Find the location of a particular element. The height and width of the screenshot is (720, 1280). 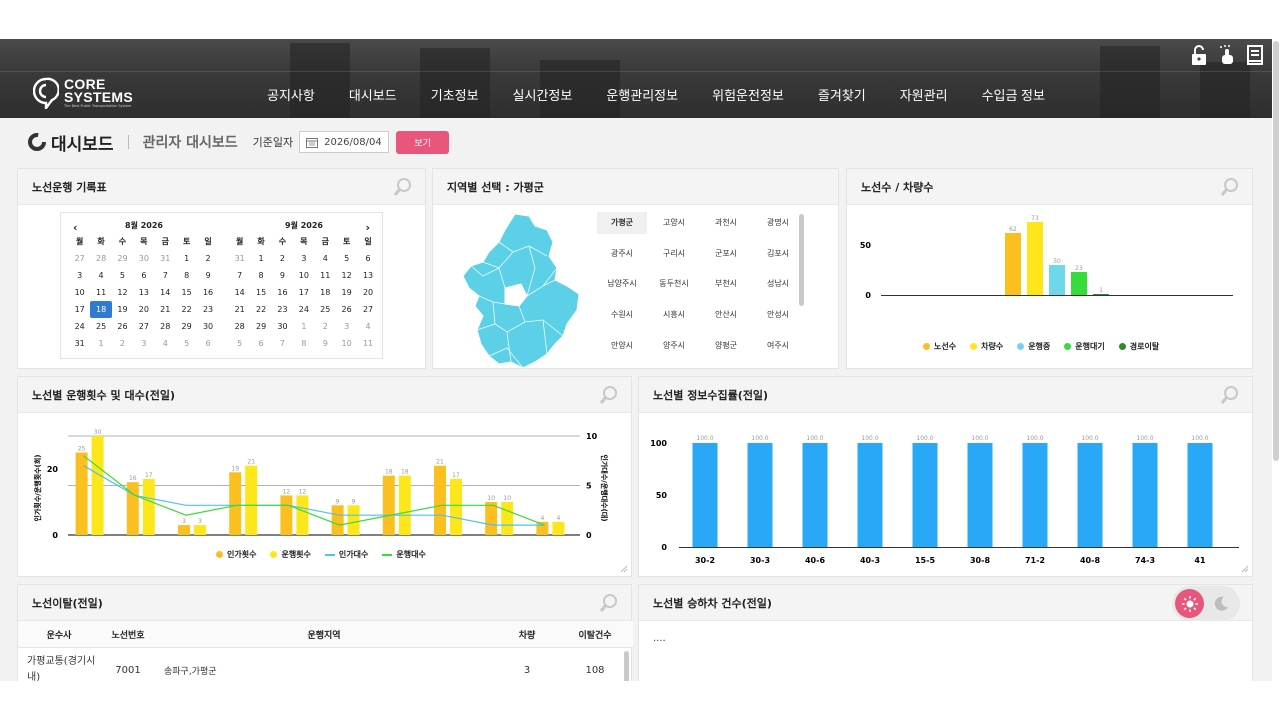

legend-item: 운행중 is located at coordinates (1033, 346).